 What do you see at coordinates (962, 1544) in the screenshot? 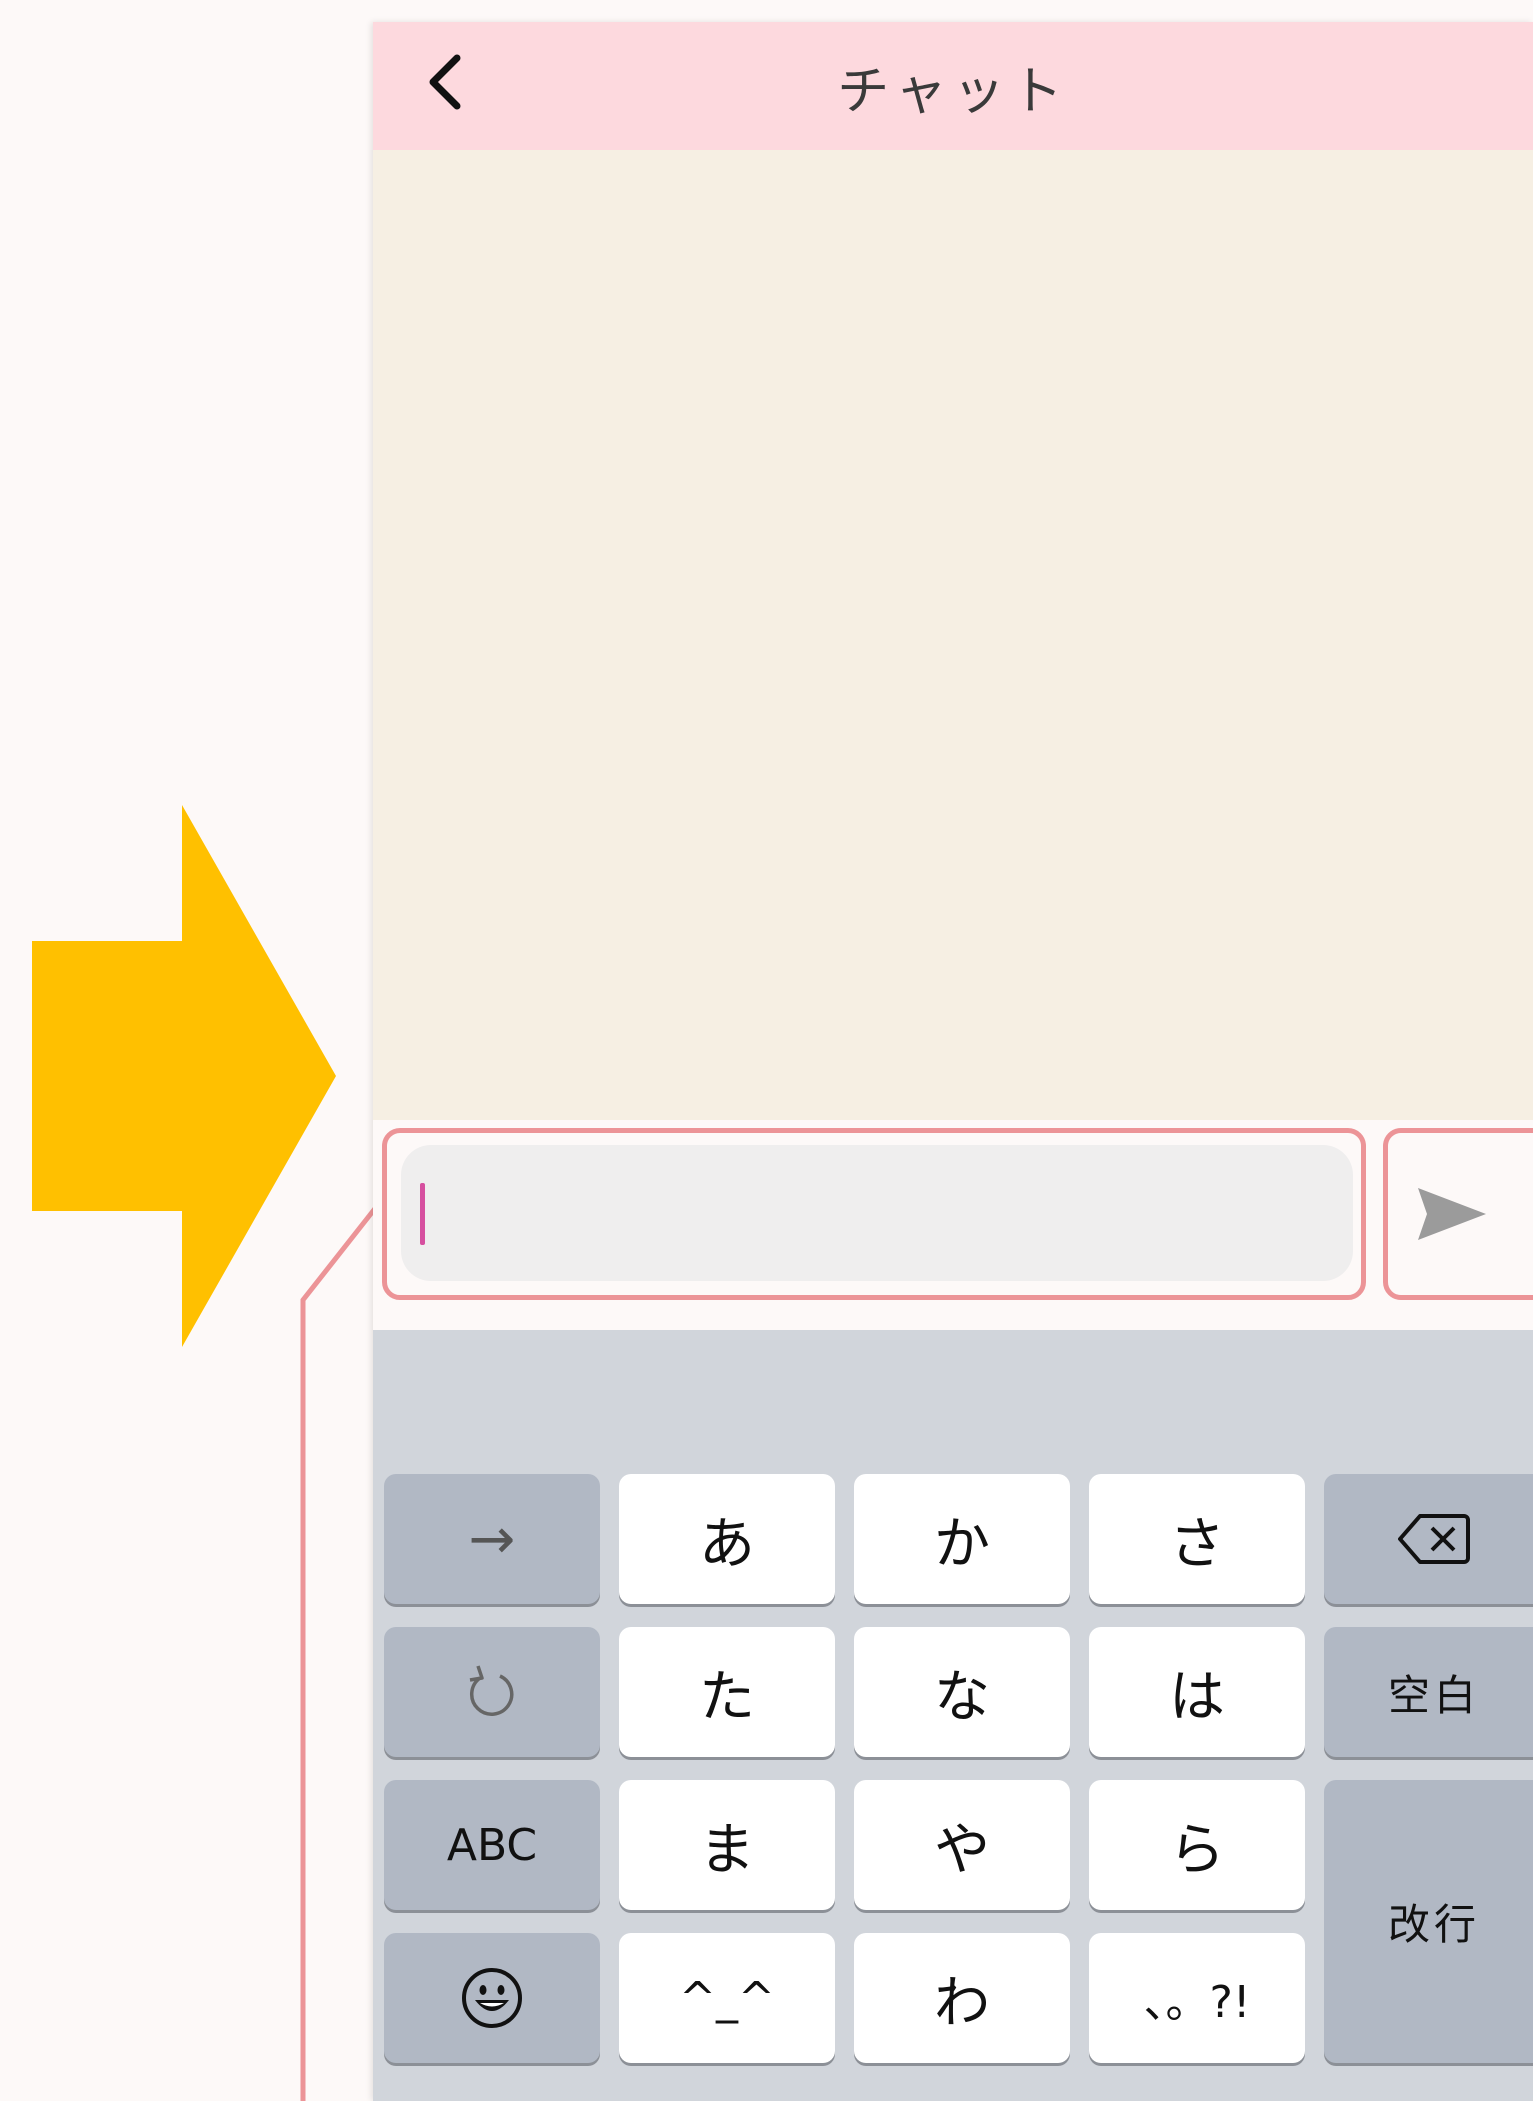
I see `key-label: か` at bounding box center [962, 1544].